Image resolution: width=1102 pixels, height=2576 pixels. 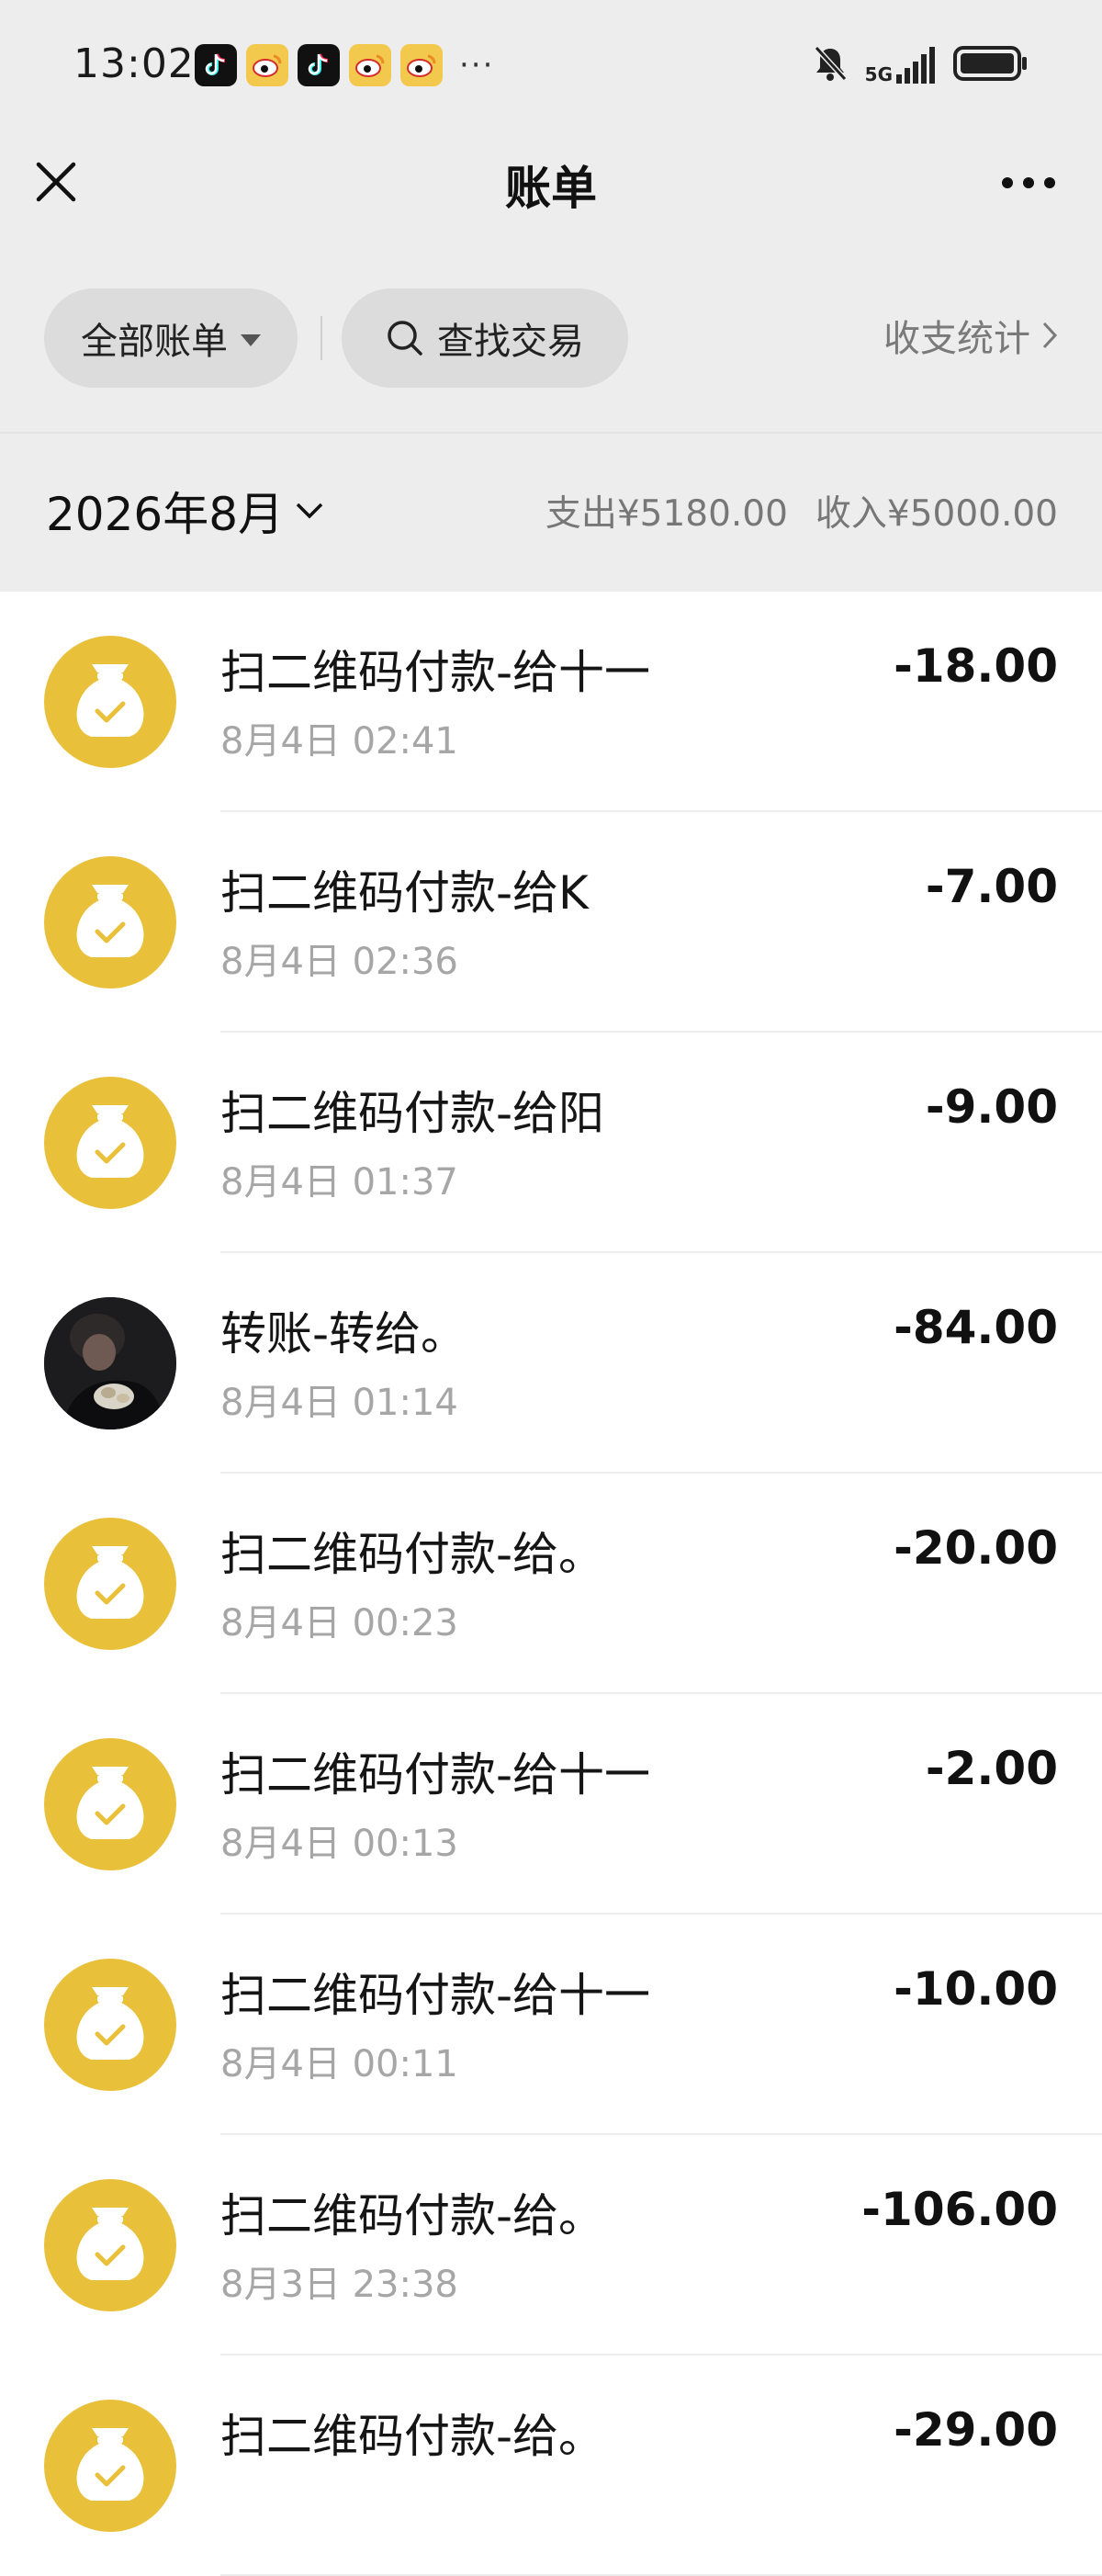 What do you see at coordinates (321, 338) in the screenshot?
I see `filter-divider` at bounding box center [321, 338].